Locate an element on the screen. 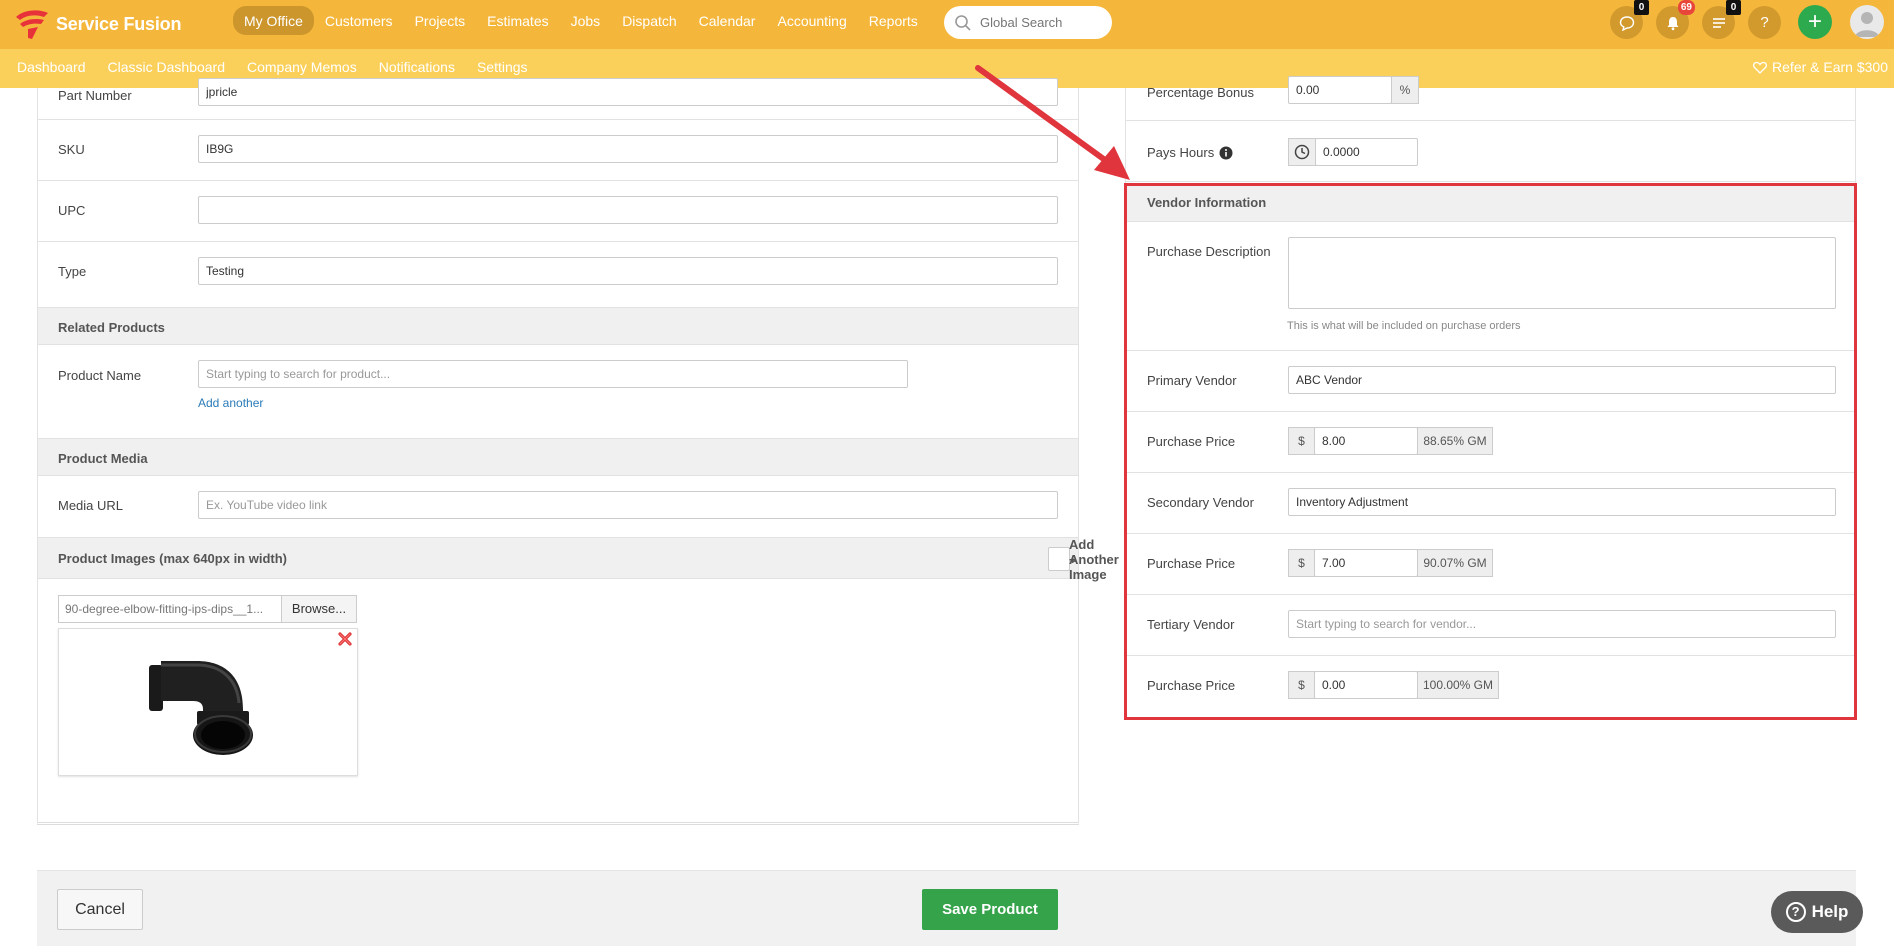 The image size is (1894, 946). tertiary-purchase-price-row: Purchase Price $ 100.00% GM is located at coordinates (1490, 686).